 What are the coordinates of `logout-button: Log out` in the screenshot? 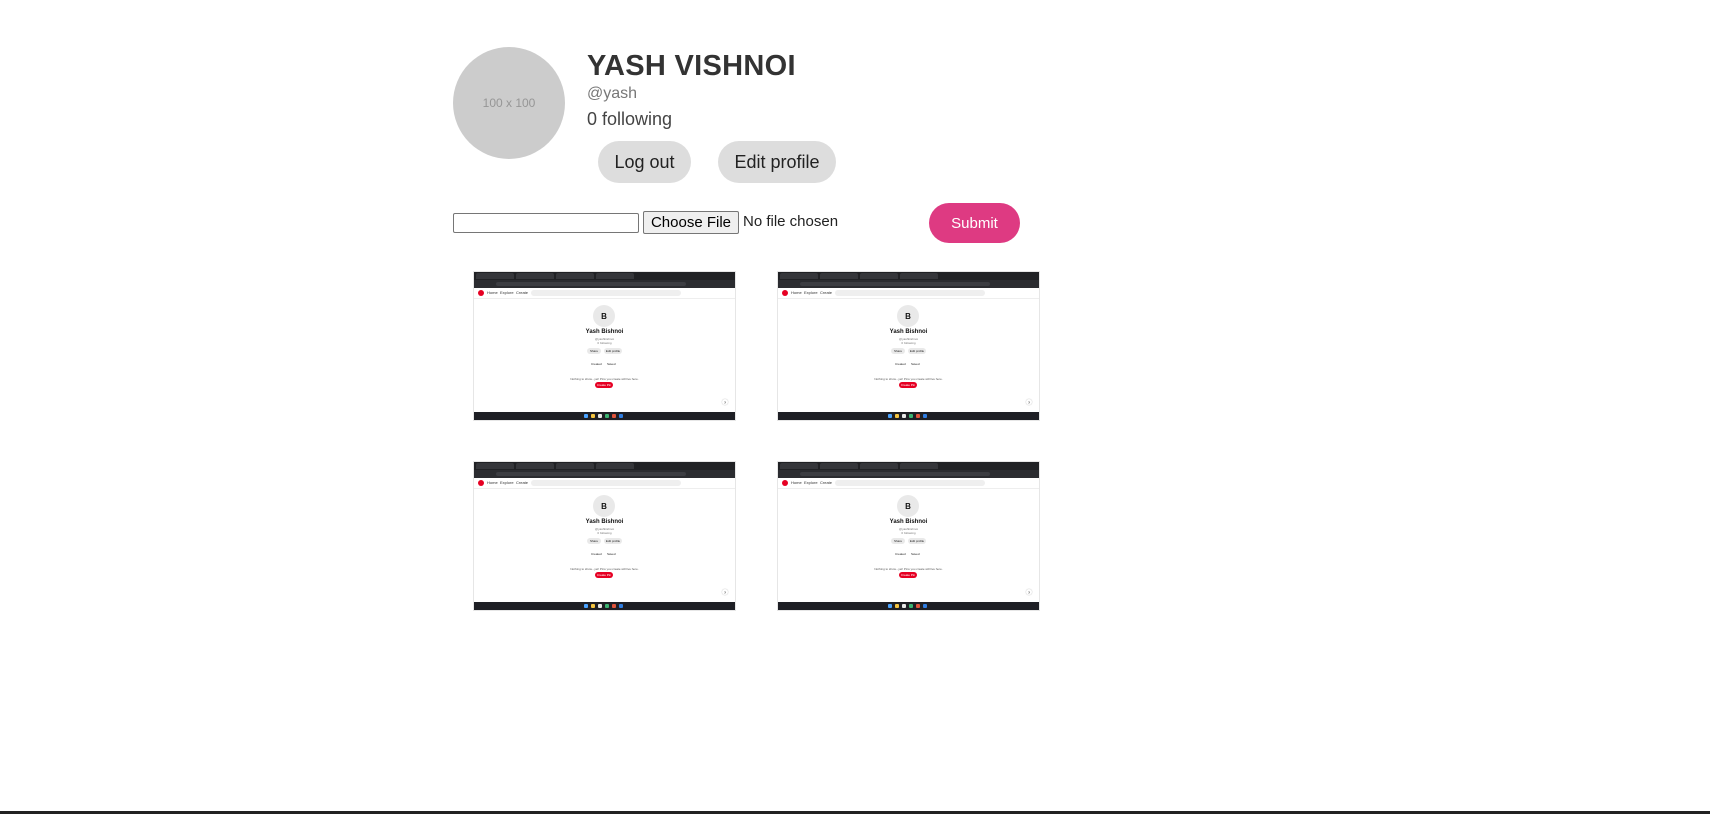 It's located at (644, 162).